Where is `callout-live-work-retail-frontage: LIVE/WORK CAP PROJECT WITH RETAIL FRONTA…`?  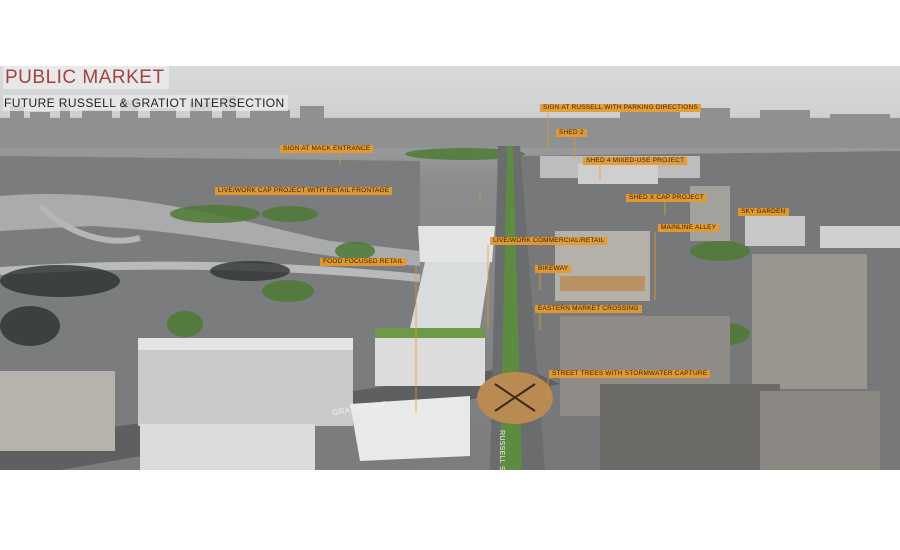 callout-live-work-retail-frontage: LIVE/WORK CAP PROJECT WITH RETAIL FRONTA… is located at coordinates (304, 191).